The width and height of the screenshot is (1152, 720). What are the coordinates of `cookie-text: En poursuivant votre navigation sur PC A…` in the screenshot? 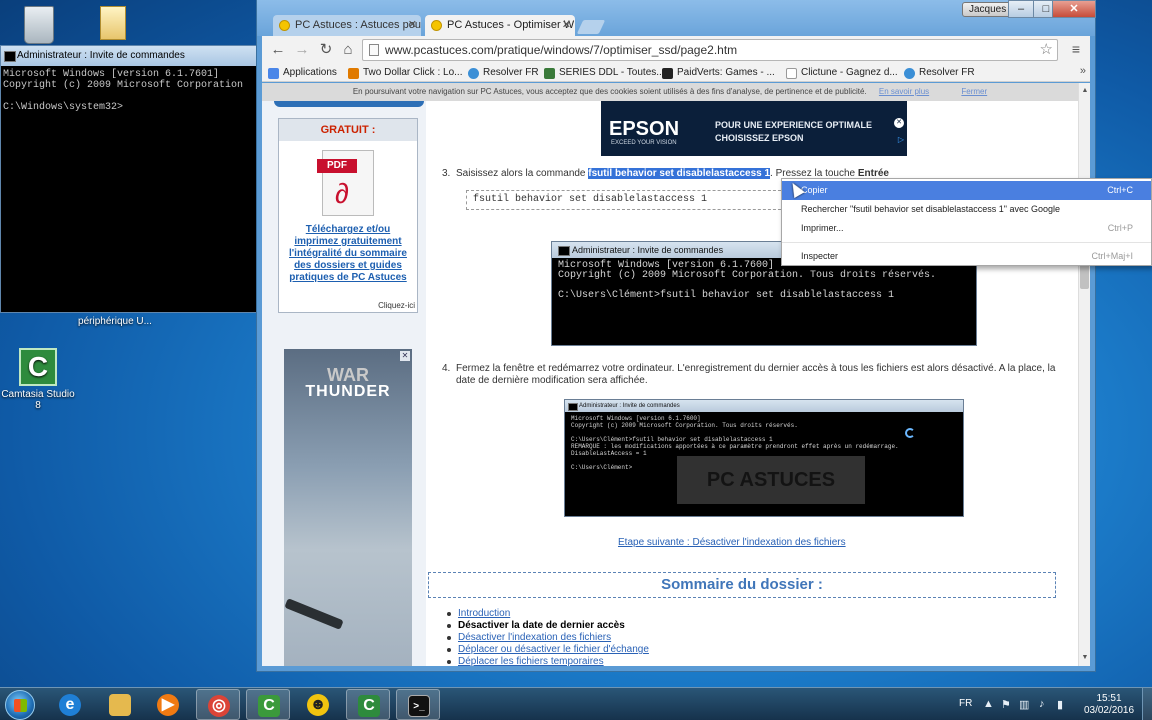 It's located at (609, 91).